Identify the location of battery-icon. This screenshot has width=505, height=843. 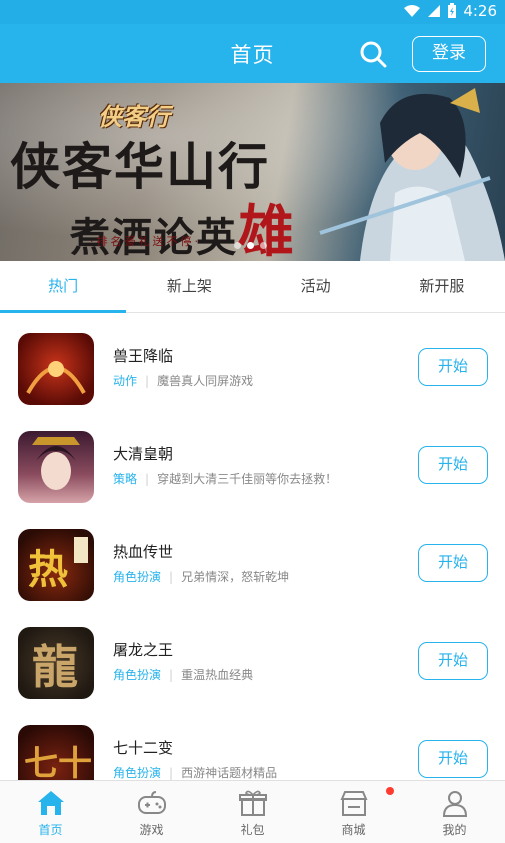
(452, 10).